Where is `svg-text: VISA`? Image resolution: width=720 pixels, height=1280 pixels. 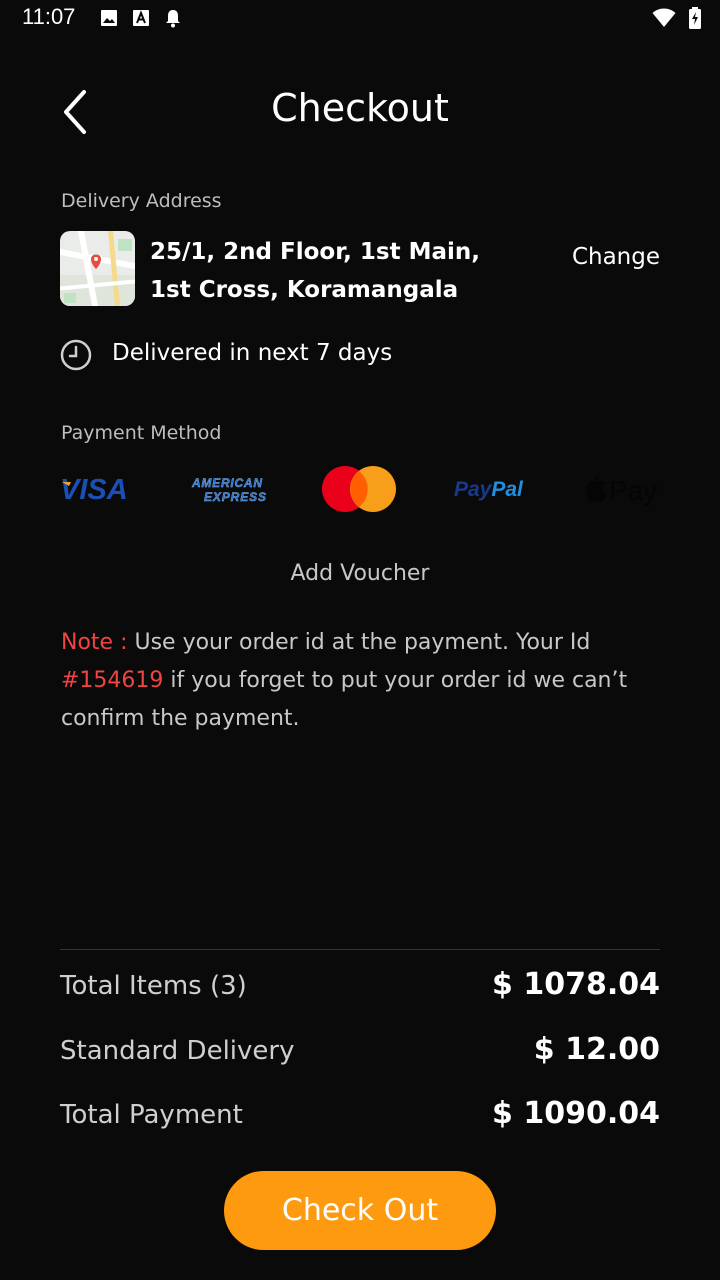
svg-text: VISA is located at coordinates (94, 489).